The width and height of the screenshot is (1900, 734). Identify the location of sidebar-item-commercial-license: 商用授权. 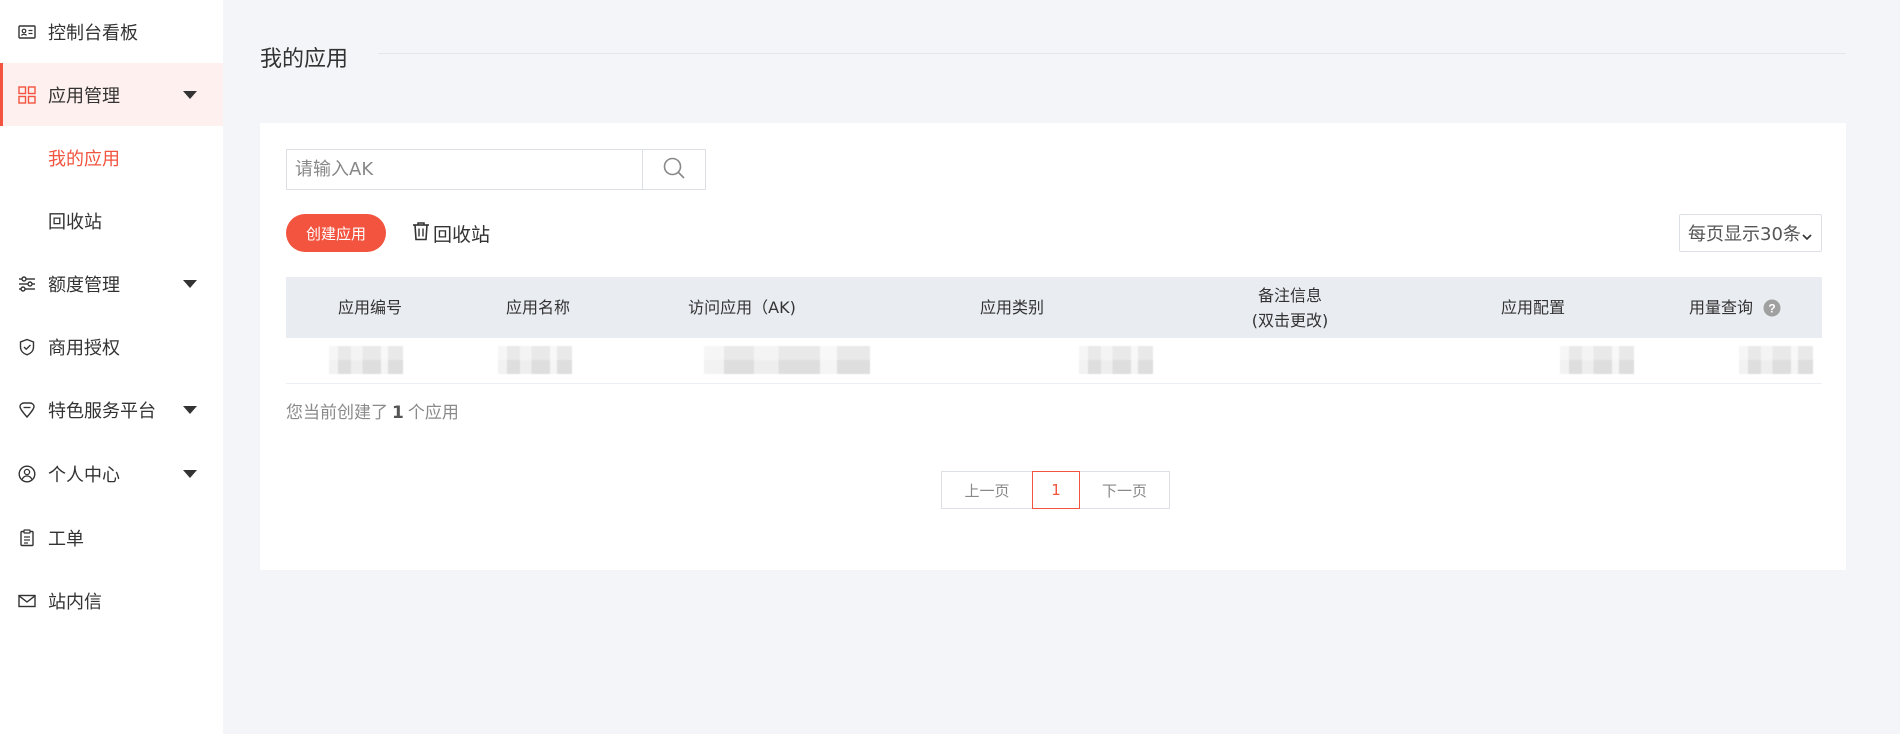
(111, 346).